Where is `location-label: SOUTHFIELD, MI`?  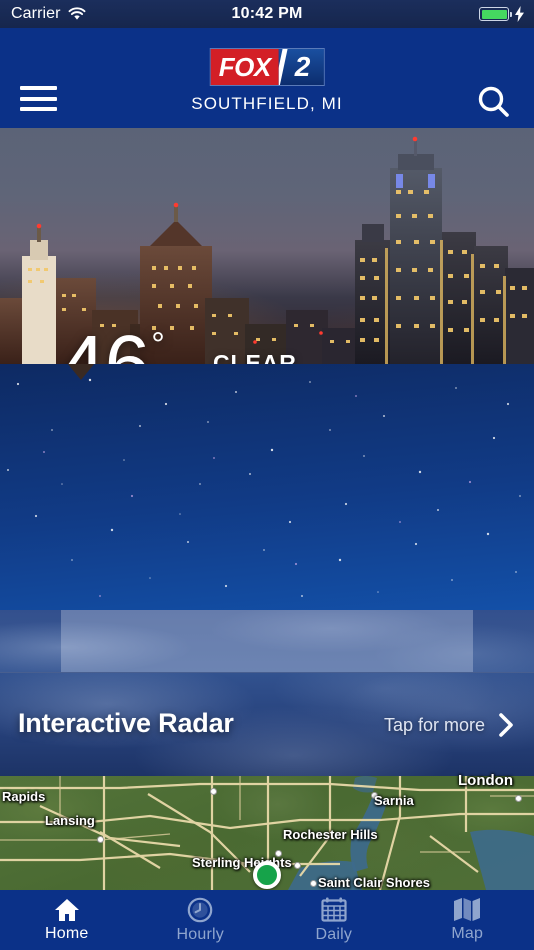 location-label: SOUTHFIELD, MI is located at coordinates (267, 103).